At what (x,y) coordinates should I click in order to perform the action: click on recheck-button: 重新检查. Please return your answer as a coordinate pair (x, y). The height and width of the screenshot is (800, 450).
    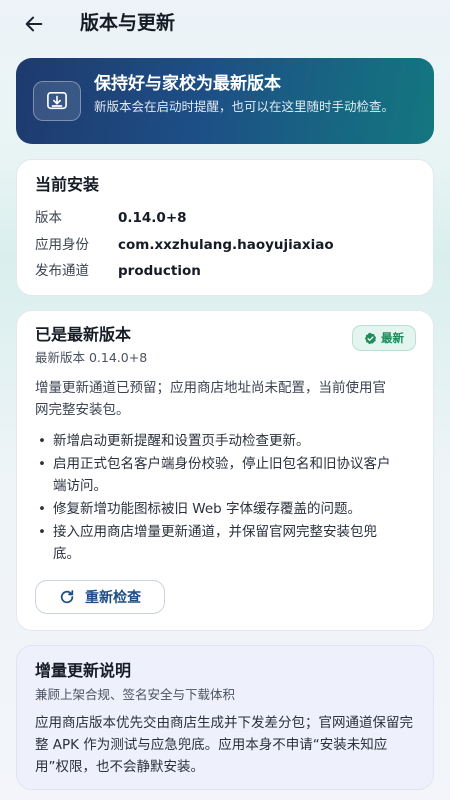
    Looking at the image, I should click on (100, 597).